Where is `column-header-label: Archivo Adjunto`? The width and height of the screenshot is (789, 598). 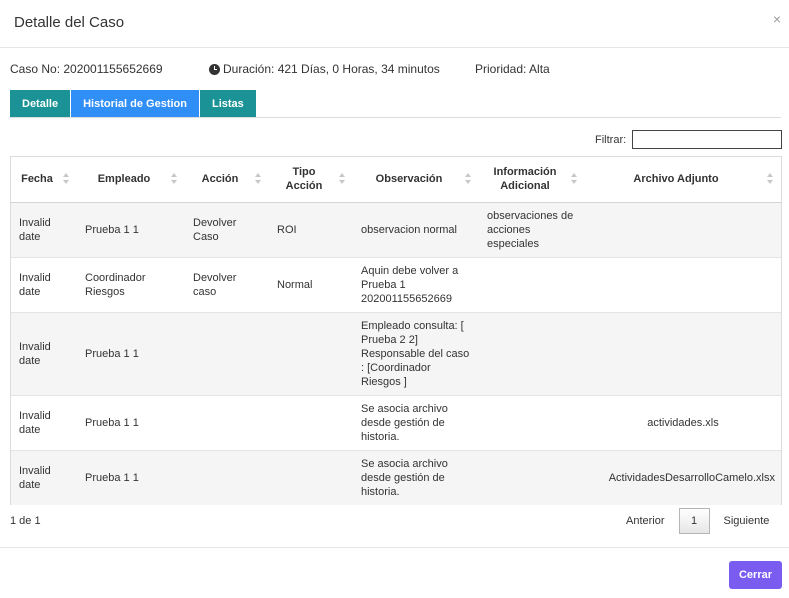
column-header-label: Archivo Adjunto is located at coordinates (676, 179).